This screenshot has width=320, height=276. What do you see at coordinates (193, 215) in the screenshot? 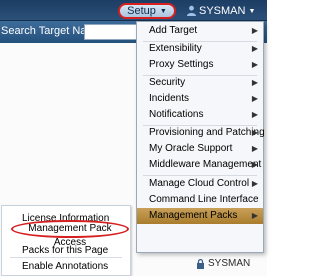
I see `menu-item-label: Management Packs` at bounding box center [193, 215].